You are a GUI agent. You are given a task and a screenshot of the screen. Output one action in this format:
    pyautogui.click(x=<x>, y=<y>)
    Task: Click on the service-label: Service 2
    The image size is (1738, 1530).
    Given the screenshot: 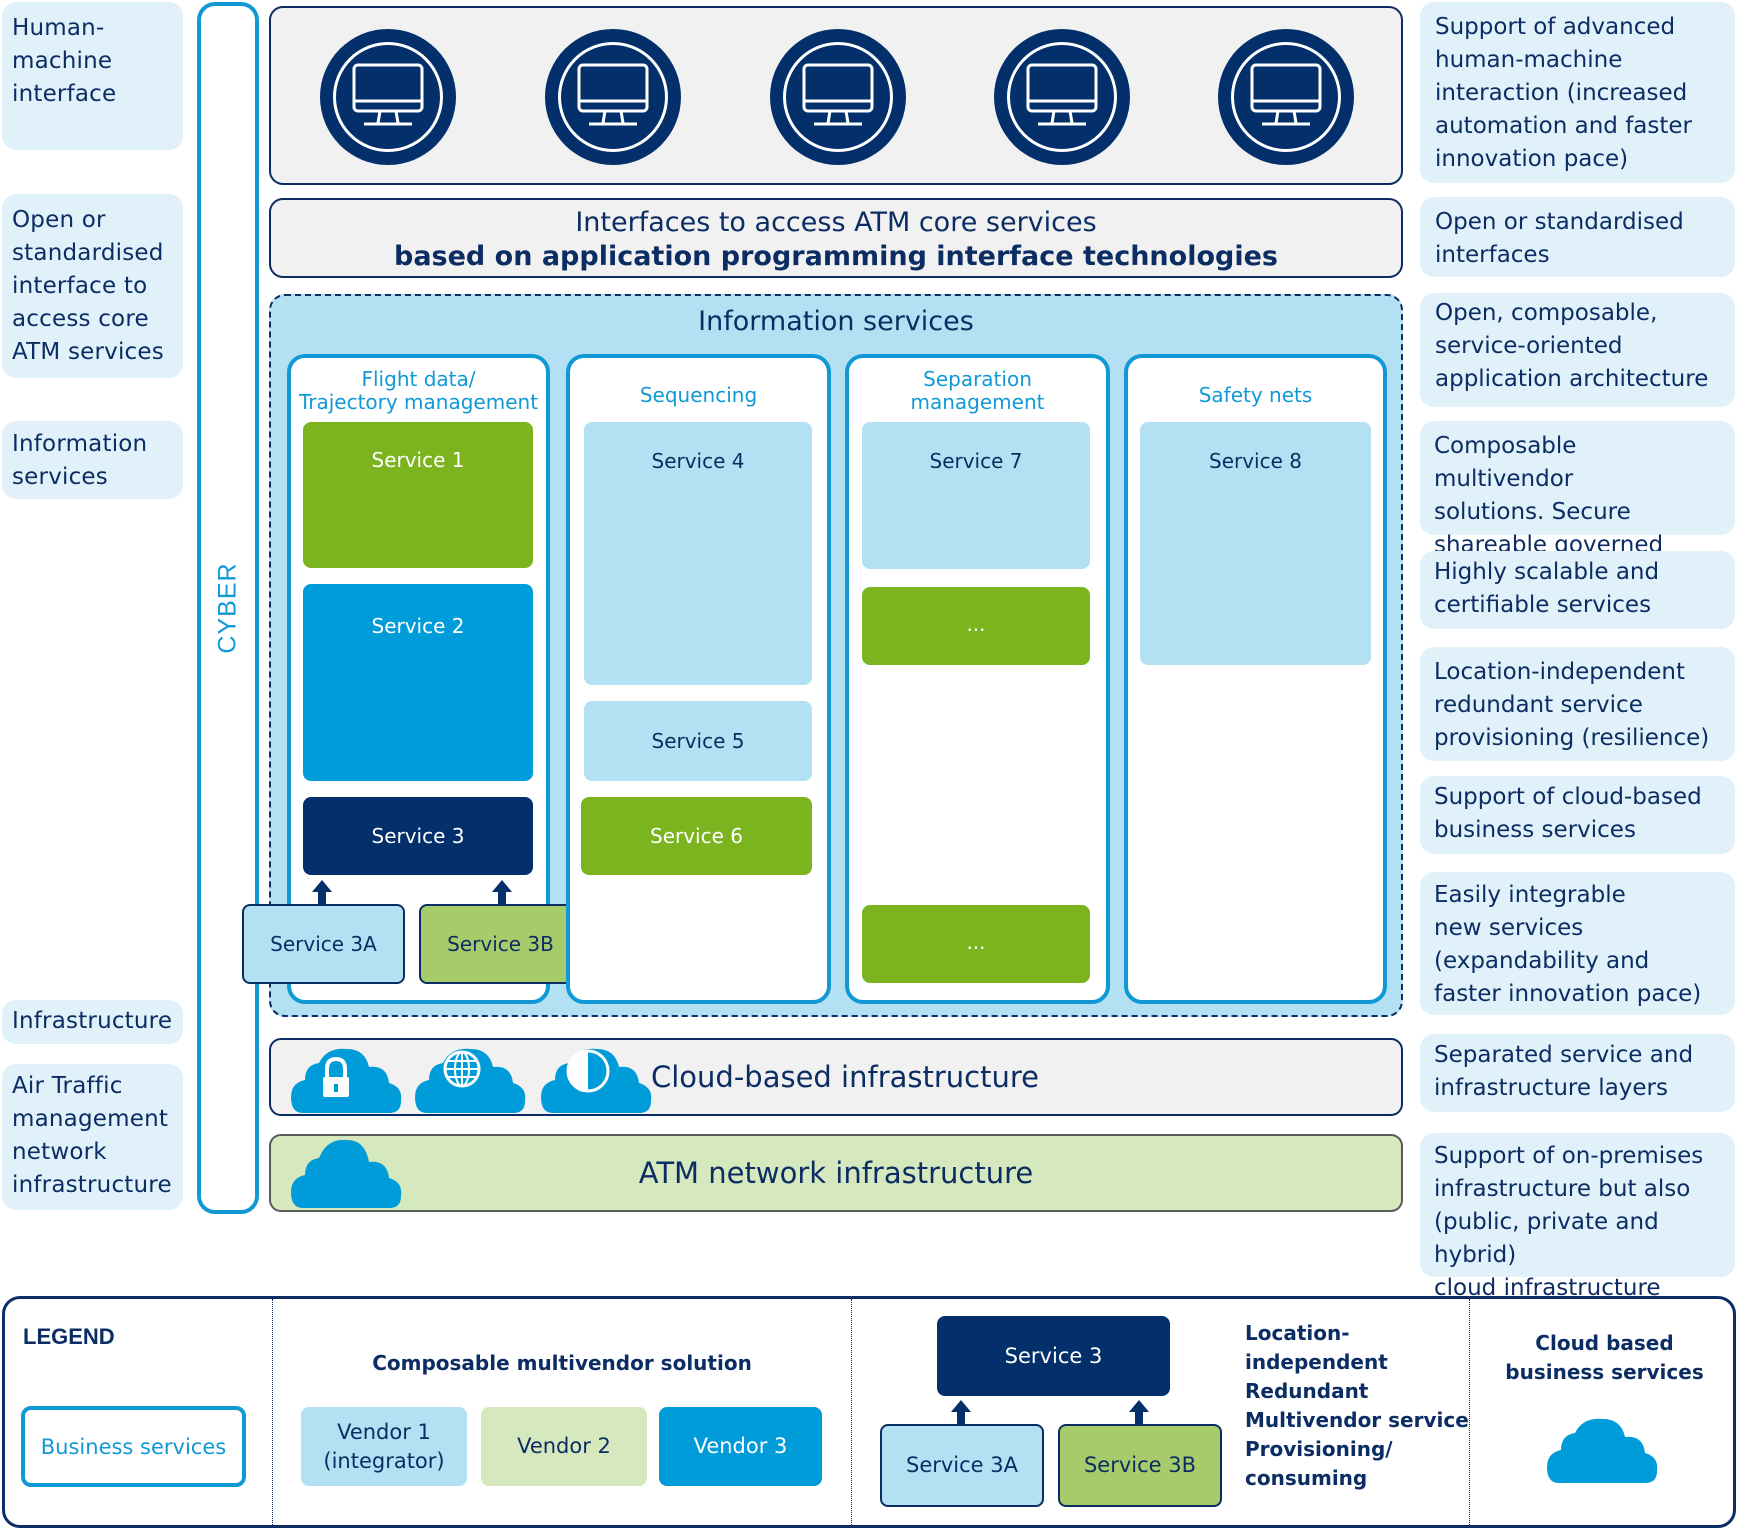 What is the action you would take?
    pyautogui.click(x=418, y=626)
    